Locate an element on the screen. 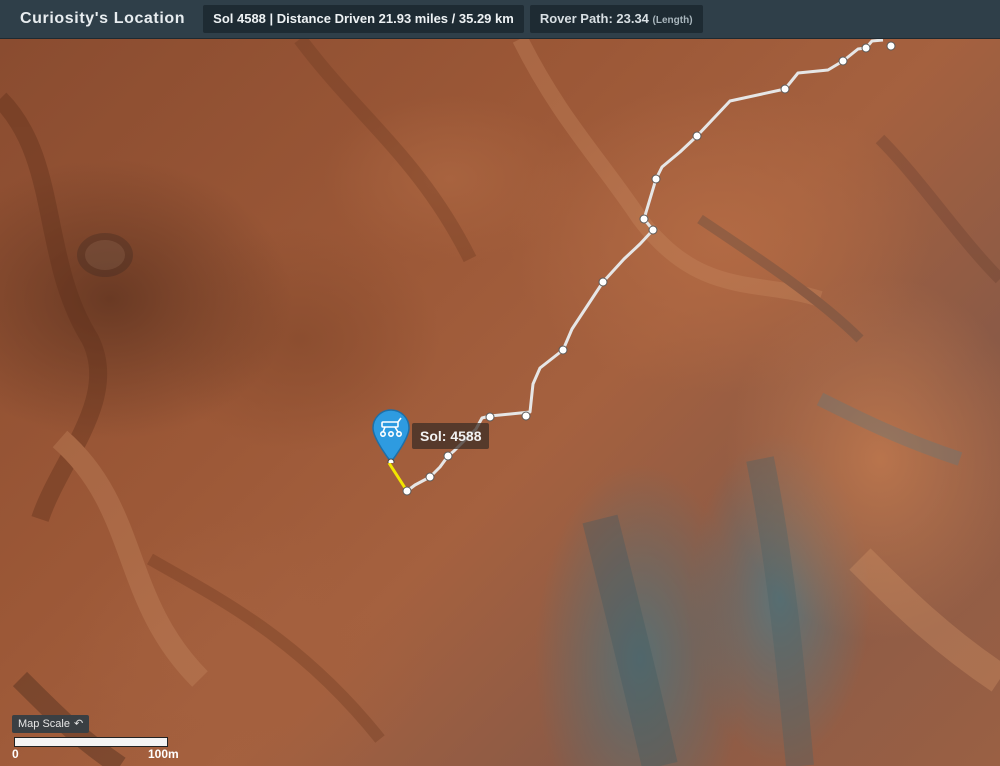 This screenshot has width=1000, height=766. sol-label: Sol: 4588 is located at coordinates (451, 436).